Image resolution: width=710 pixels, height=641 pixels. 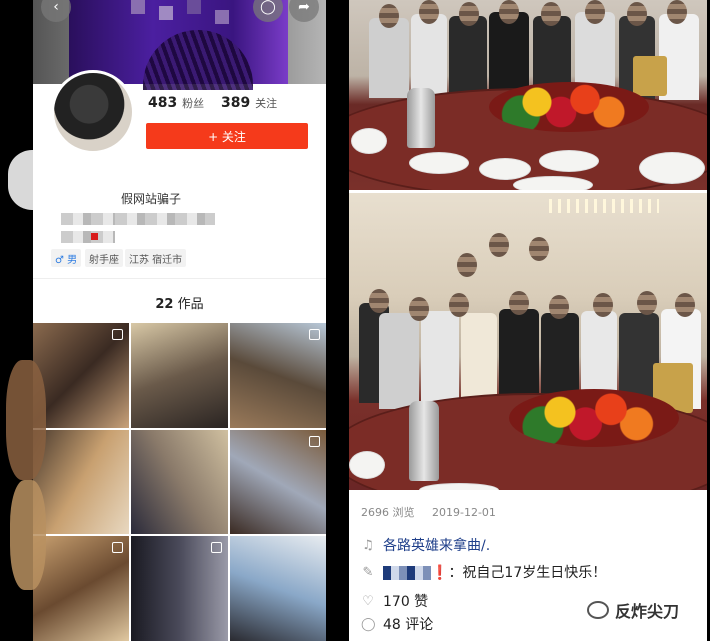 I want to click on chat-bubble-icon: ◯, so click(x=268, y=7).